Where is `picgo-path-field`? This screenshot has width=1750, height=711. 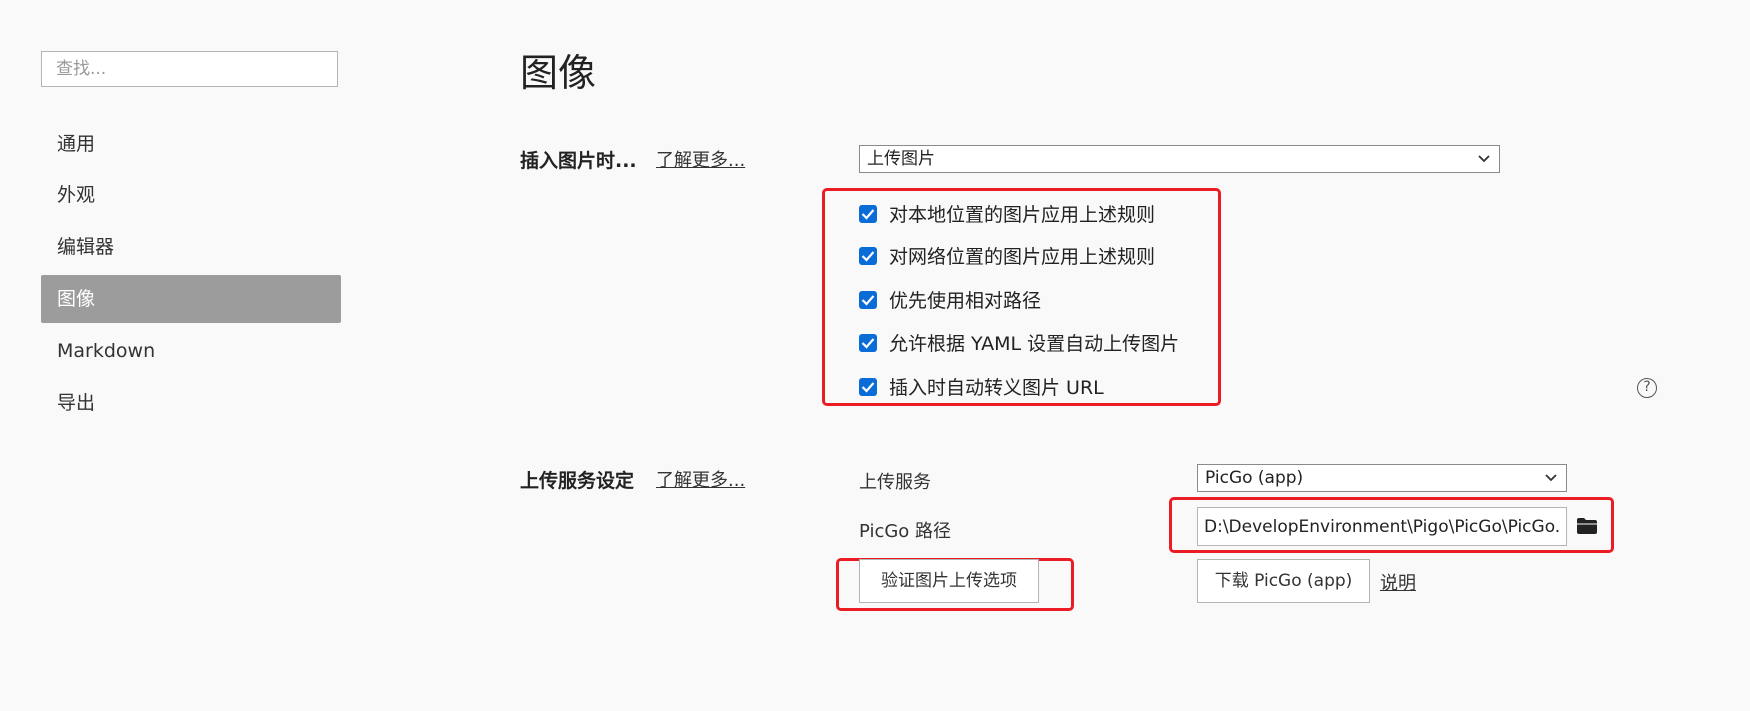
picgo-path-field is located at coordinates (1382, 526).